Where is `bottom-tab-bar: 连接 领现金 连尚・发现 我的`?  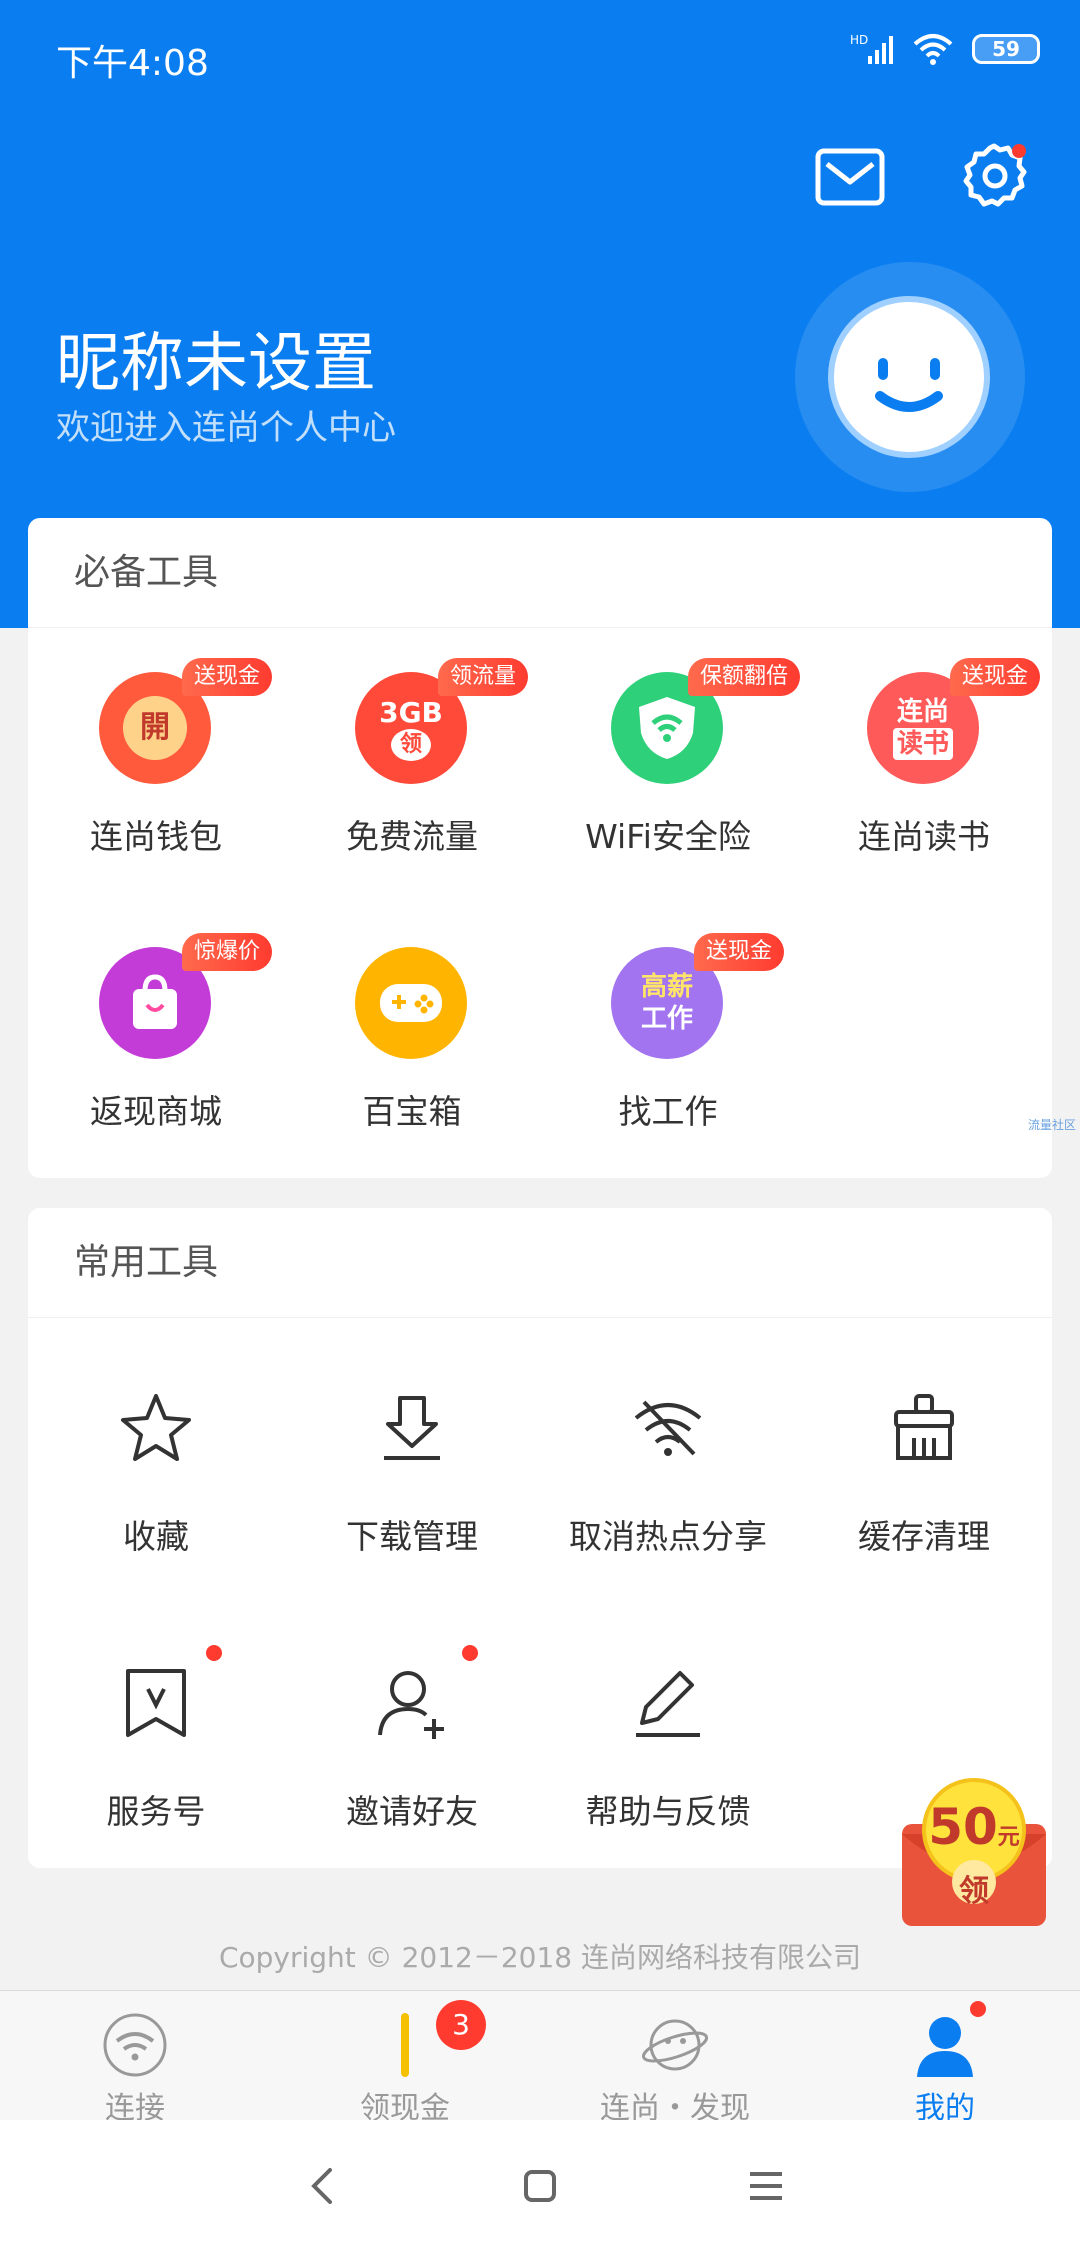
bottom-tab-bar: 连接 领现金 连尚・发现 我的 is located at coordinates (540, 2058).